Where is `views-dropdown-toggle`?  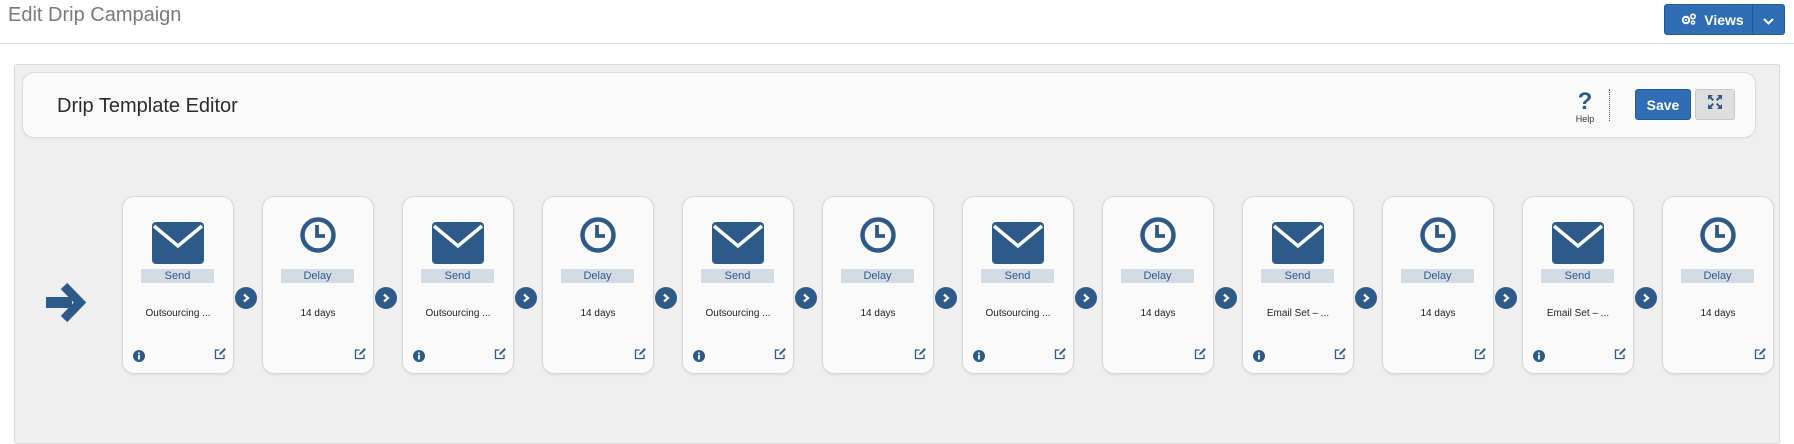 views-dropdown-toggle is located at coordinates (1768, 19).